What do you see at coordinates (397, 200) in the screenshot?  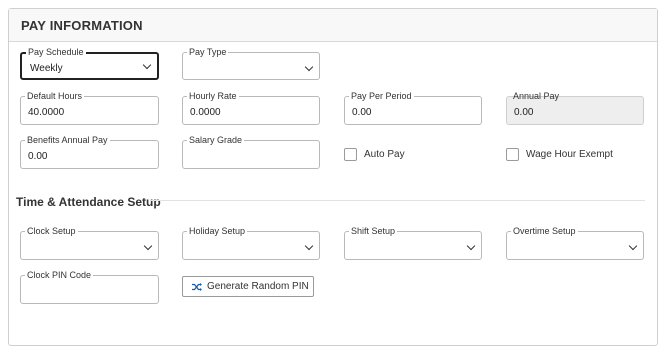 I see `section-divider` at bounding box center [397, 200].